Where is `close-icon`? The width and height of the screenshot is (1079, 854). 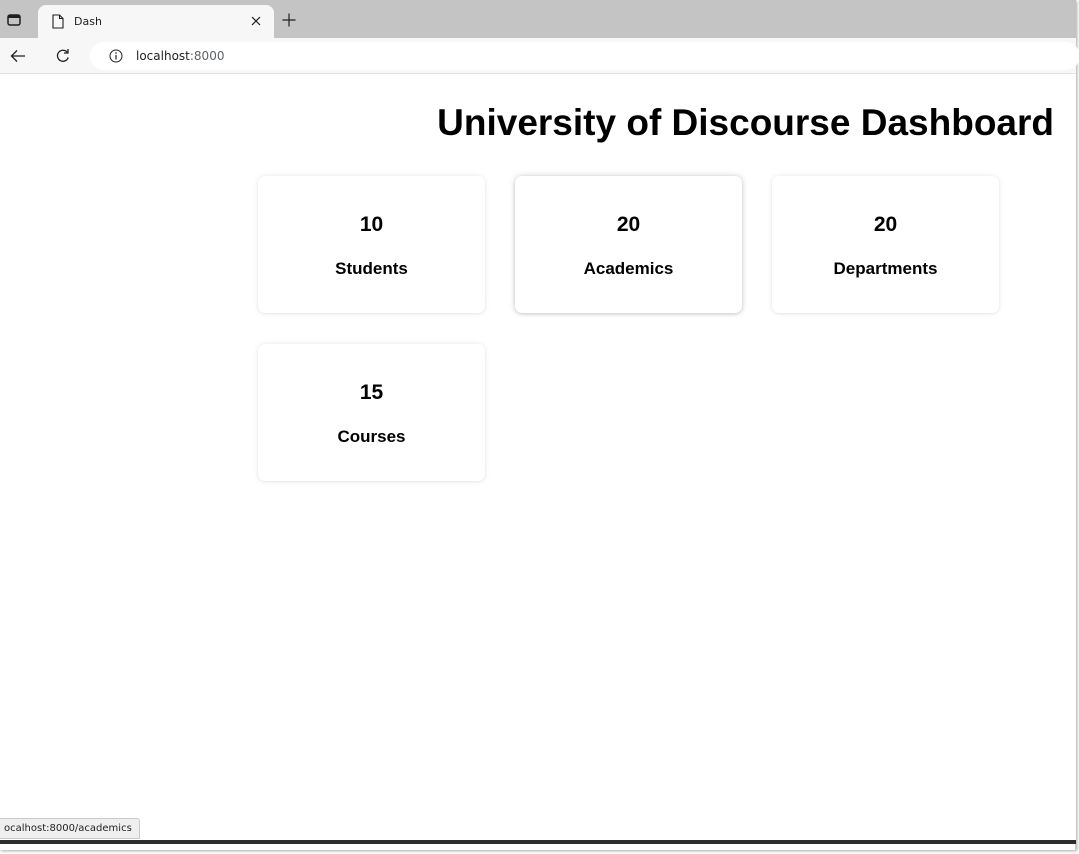
close-icon is located at coordinates (256, 21).